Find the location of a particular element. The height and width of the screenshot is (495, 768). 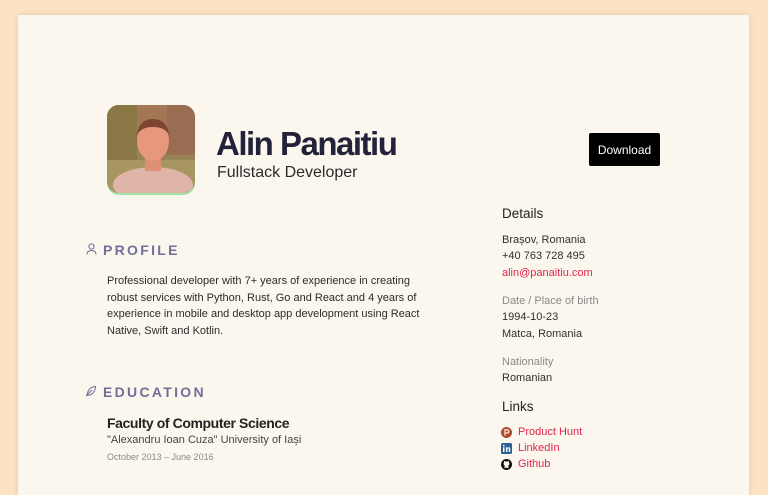

profile-photo is located at coordinates (151, 149).